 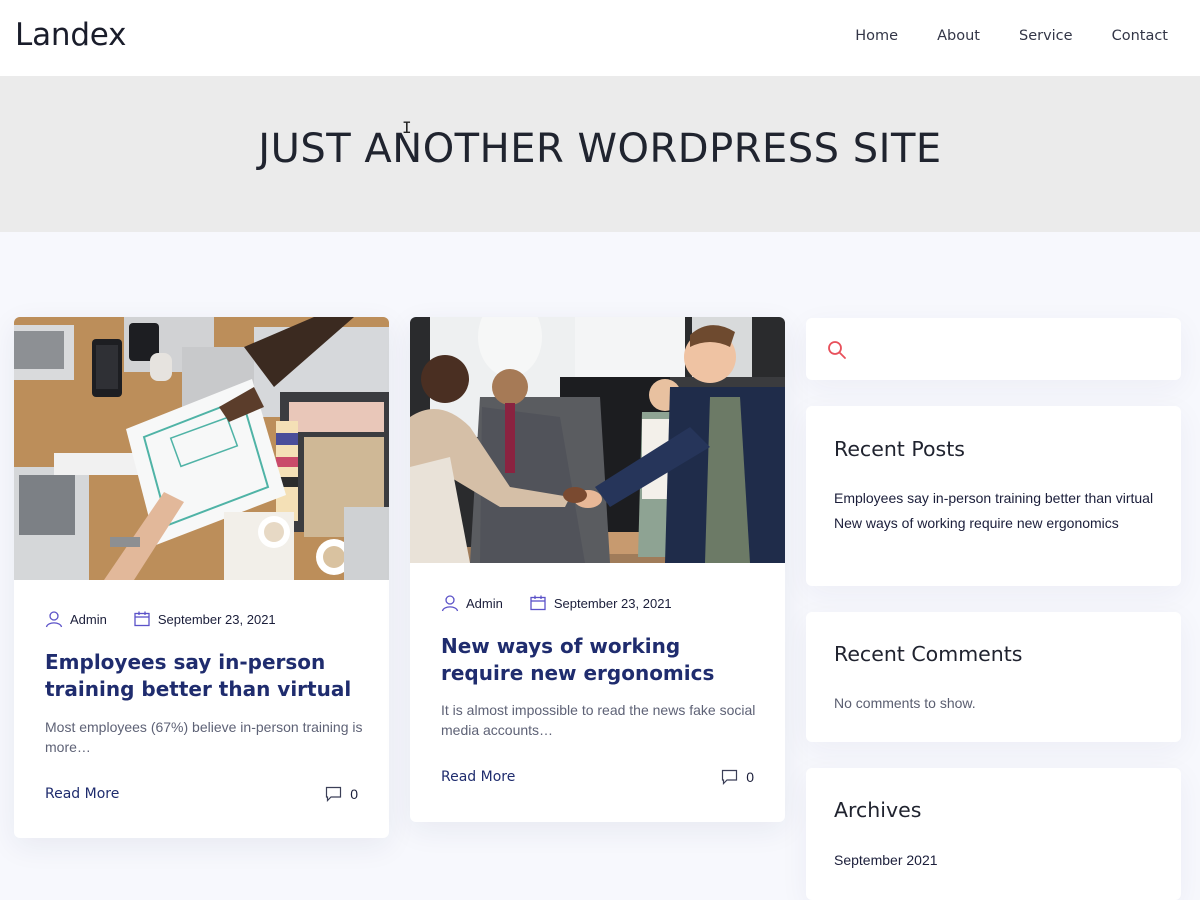 What do you see at coordinates (1011, 349) in the screenshot?
I see `search-input` at bounding box center [1011, 349].